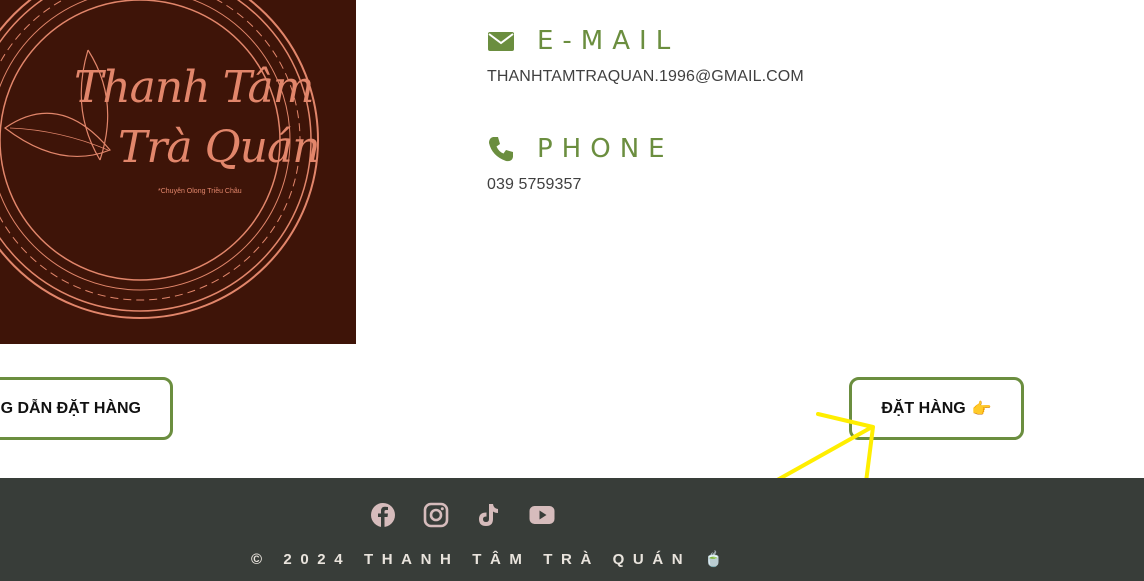 This screenshot has width=1144, height=581. I want to click on tiktok-icon, so click(488, 515).